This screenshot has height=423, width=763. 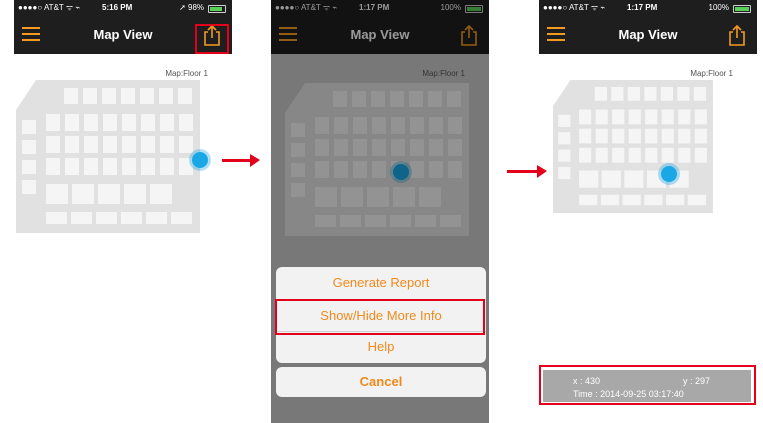 I want to click on status-time: 1:17 PM, so click(x=642, y=7).